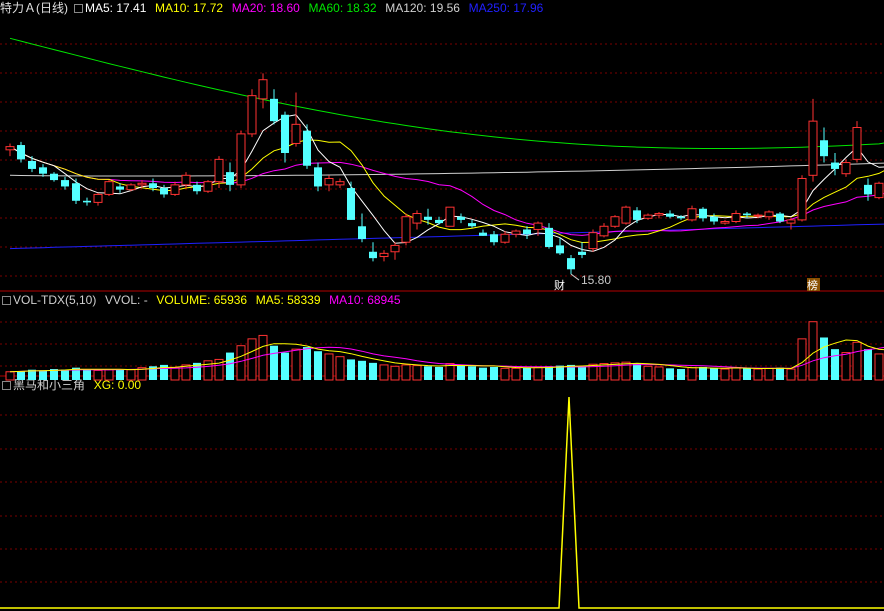 This screenshot has height=611, width=884. I want to click on ma10-label: MA10: 17.72, so click(189, 8).